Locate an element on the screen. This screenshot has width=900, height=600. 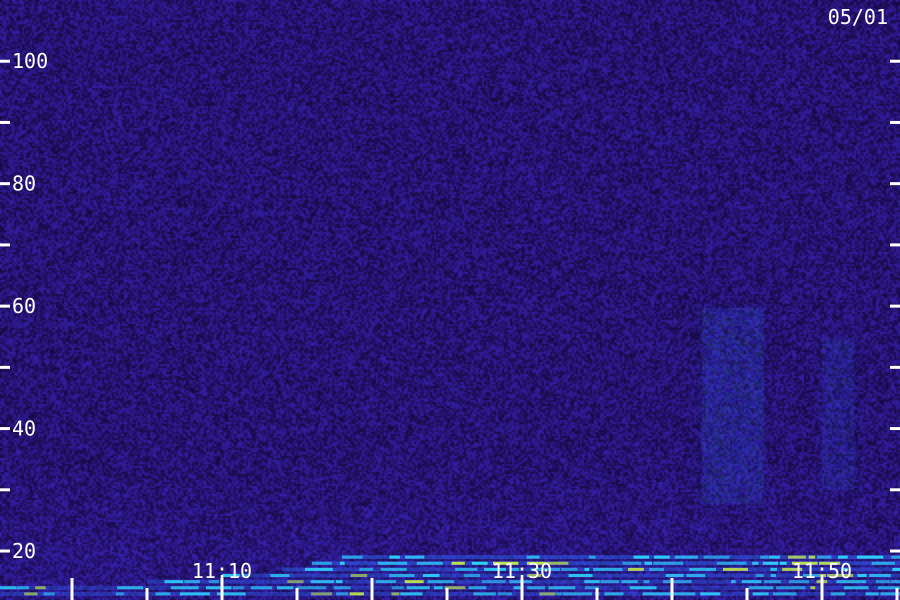
y-tick-label: 40 is located at coordinates (24, 429).